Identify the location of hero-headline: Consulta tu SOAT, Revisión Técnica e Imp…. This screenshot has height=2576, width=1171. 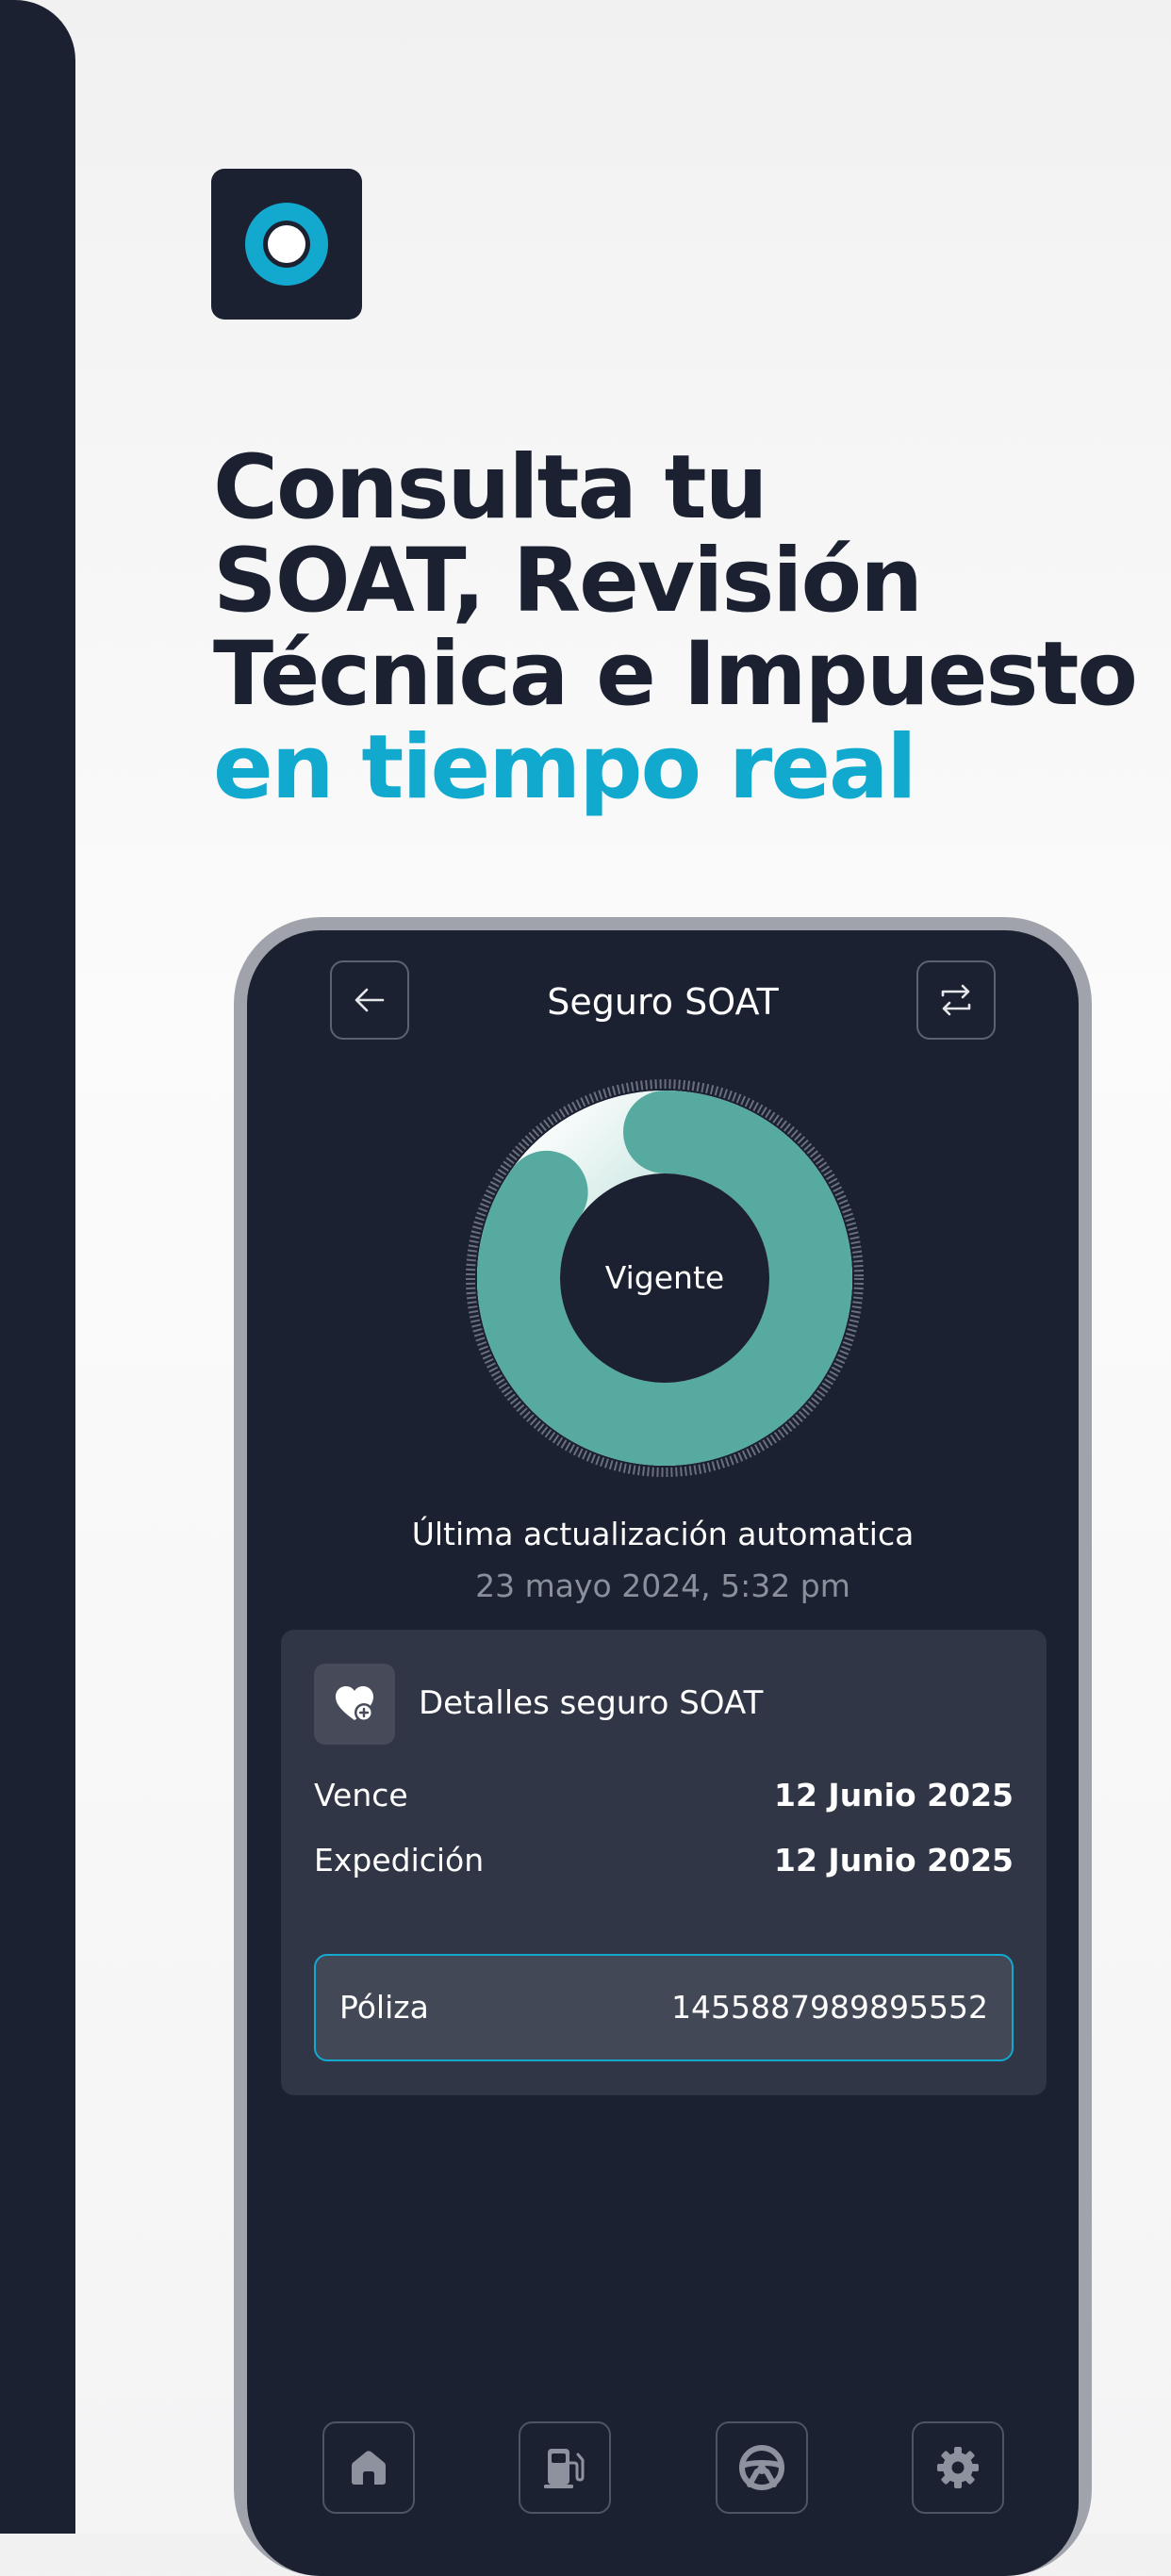
(684, 627).